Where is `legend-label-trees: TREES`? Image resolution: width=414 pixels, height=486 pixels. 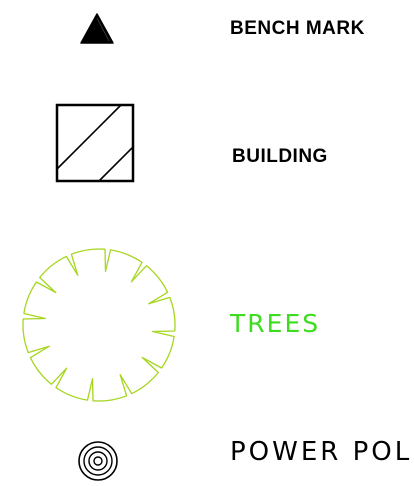 legend-label-trees: TREES is located at coordinates (275, 323).